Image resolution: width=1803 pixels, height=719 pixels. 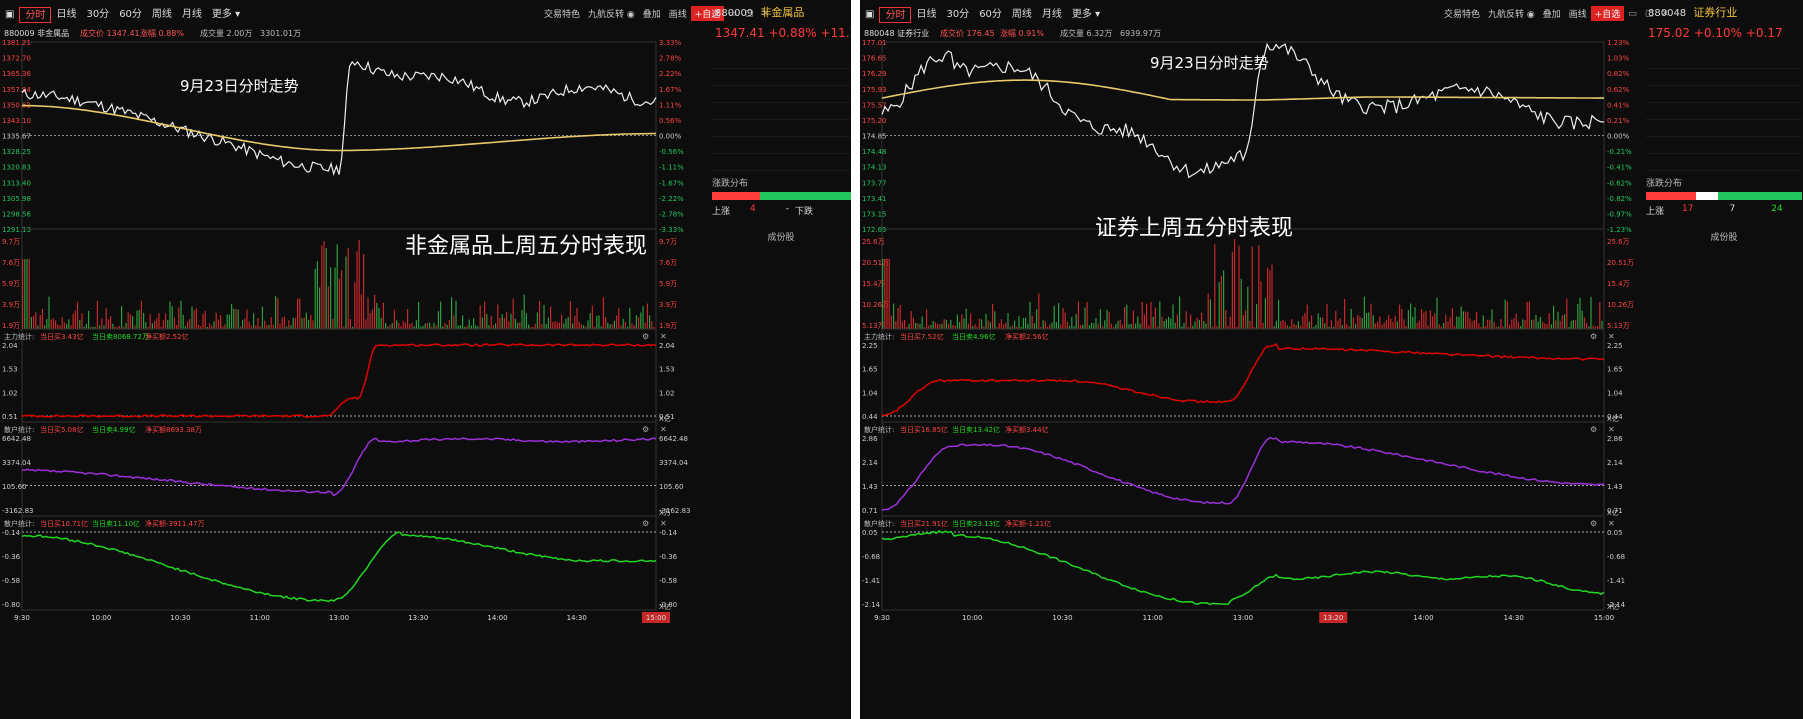 I want to click on toolbar-btn-4: +自选, so click(x=1607, y=13).